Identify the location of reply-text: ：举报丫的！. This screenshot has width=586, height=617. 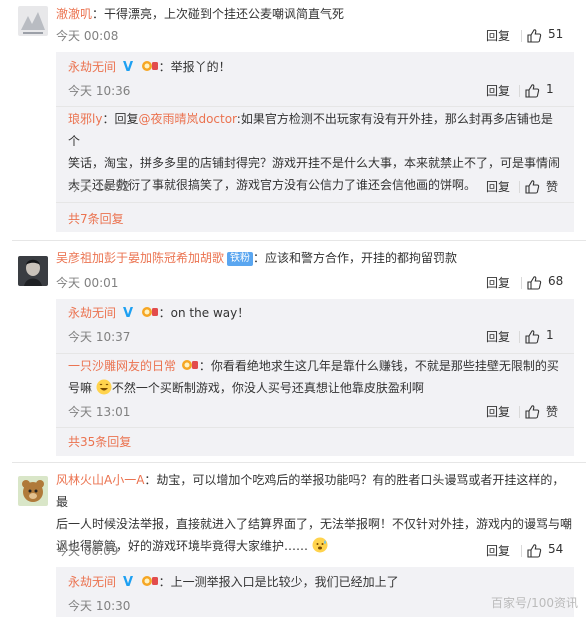
(194, 67).